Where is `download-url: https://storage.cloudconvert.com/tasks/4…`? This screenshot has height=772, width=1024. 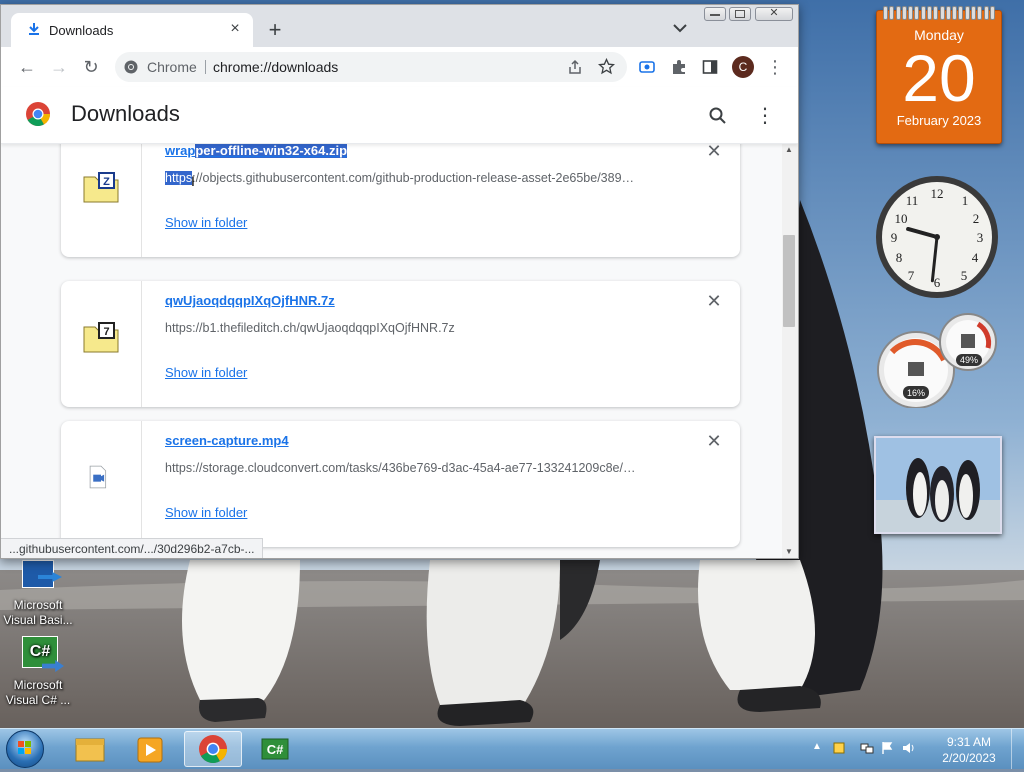
download-url: https://storage.cloudconvert.com/tasks/4… is located at coordinates (413, 468).